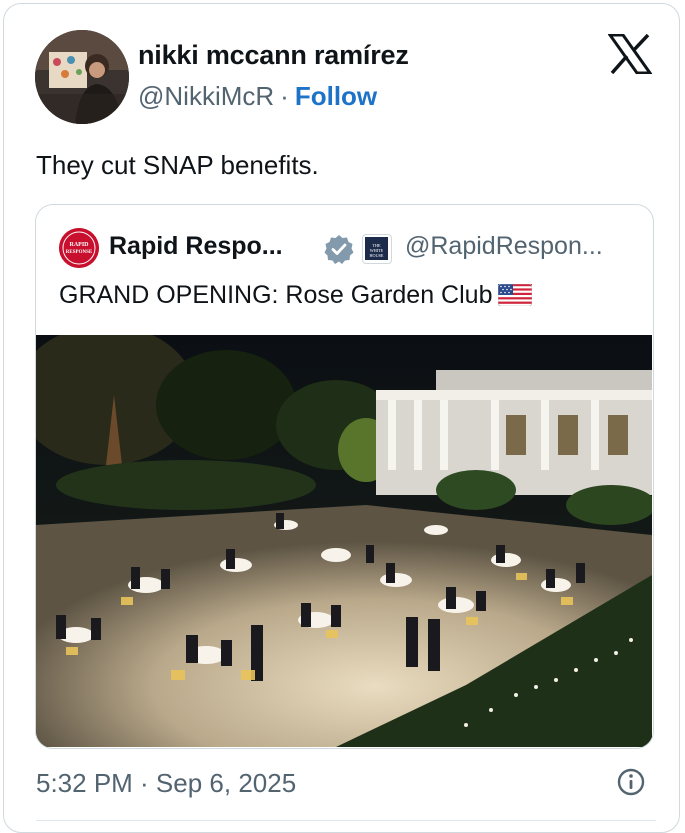 This screenshot has width=685, height=833. Describe the element at coordinates (377, 249) in the screenshot. I see `white-house-badge-icon: THE WHITE HOUSE` at that location.